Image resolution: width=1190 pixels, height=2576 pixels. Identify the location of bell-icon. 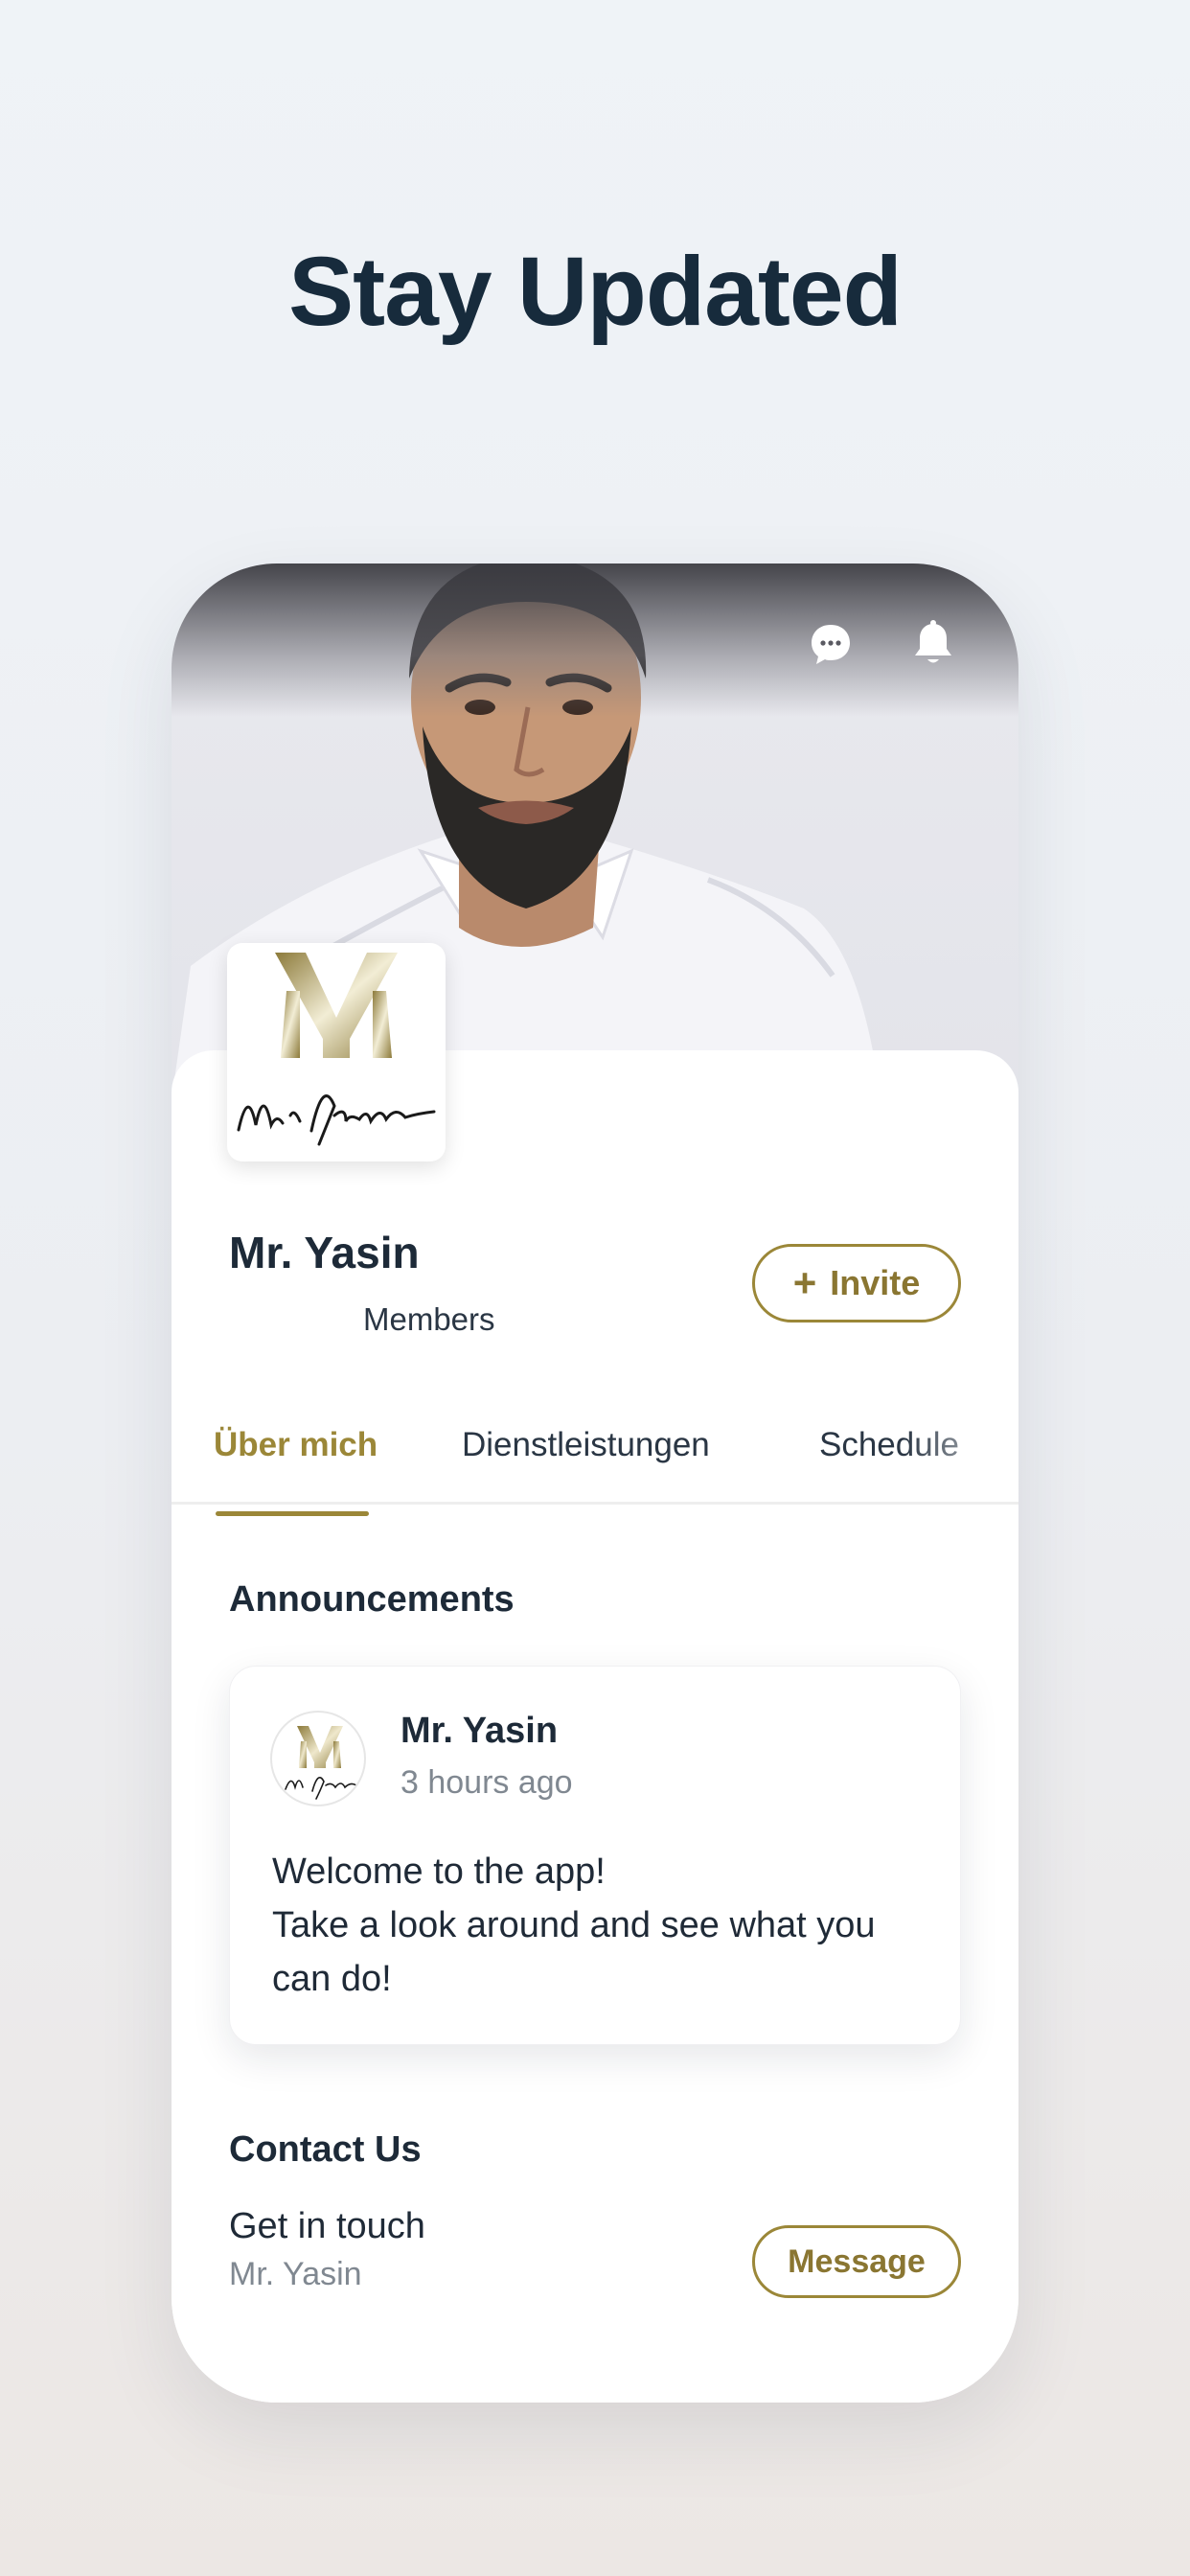
(933, 644).